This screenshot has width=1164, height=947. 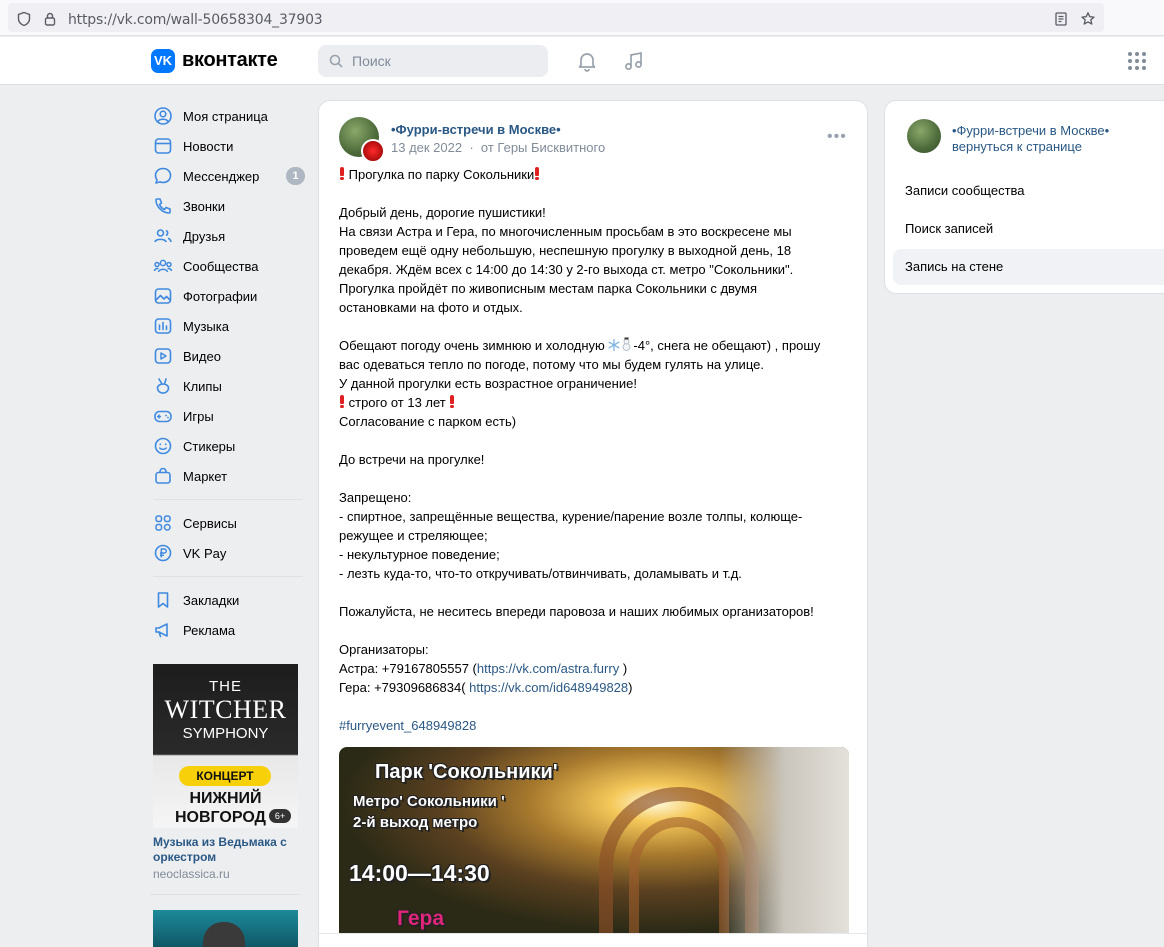 What do you see at coordinates (227, 236) in the screenshot?
I see `nav-item-friends: Друзья` at bounding box center [227, 236].